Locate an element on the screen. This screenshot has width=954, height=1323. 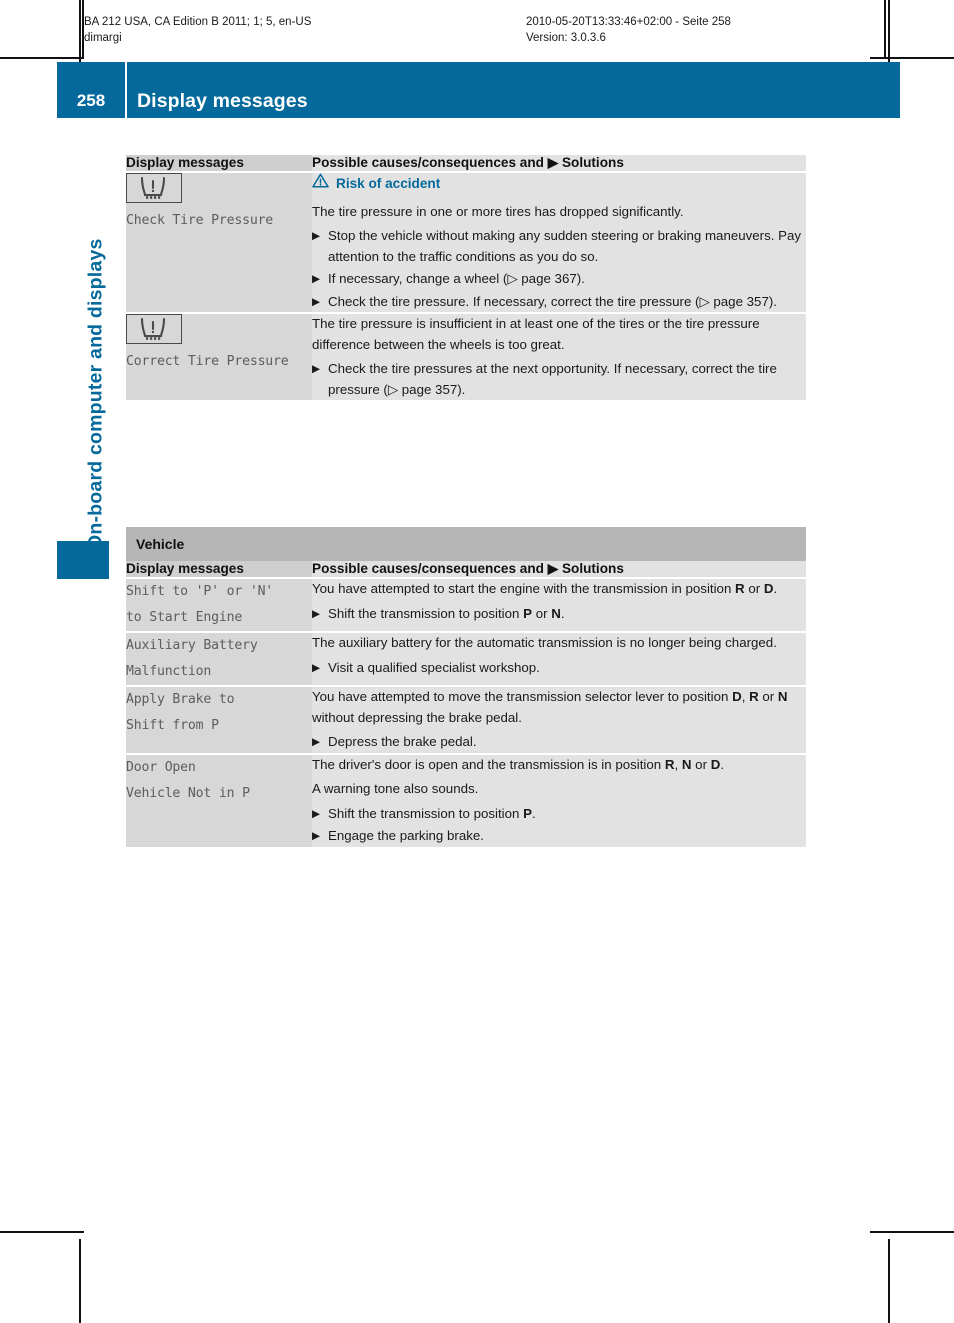
chapter-tab-marker is located at coordinates (83, 560).